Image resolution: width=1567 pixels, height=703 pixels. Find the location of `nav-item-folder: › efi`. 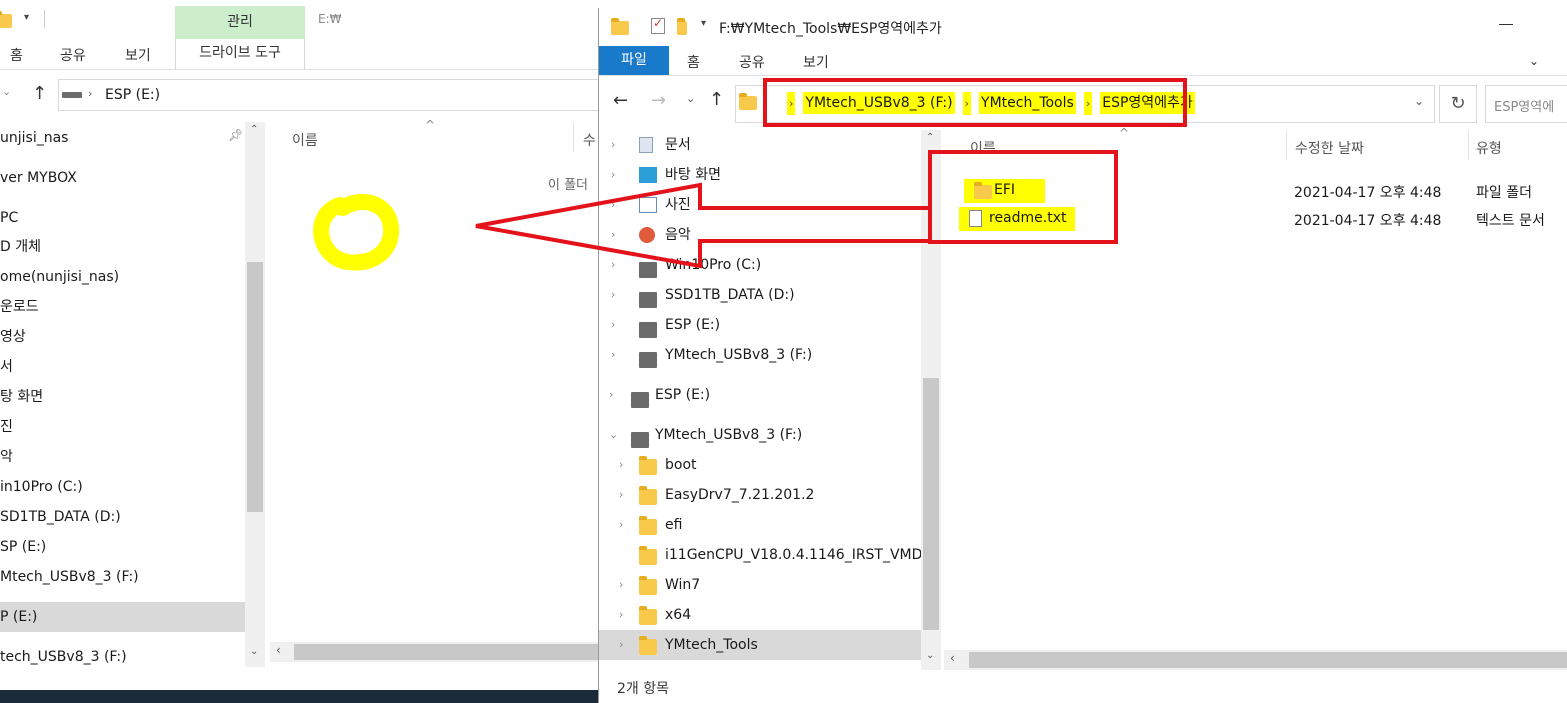

nav-item-folder: › efi is located at coordinates (760, 525).